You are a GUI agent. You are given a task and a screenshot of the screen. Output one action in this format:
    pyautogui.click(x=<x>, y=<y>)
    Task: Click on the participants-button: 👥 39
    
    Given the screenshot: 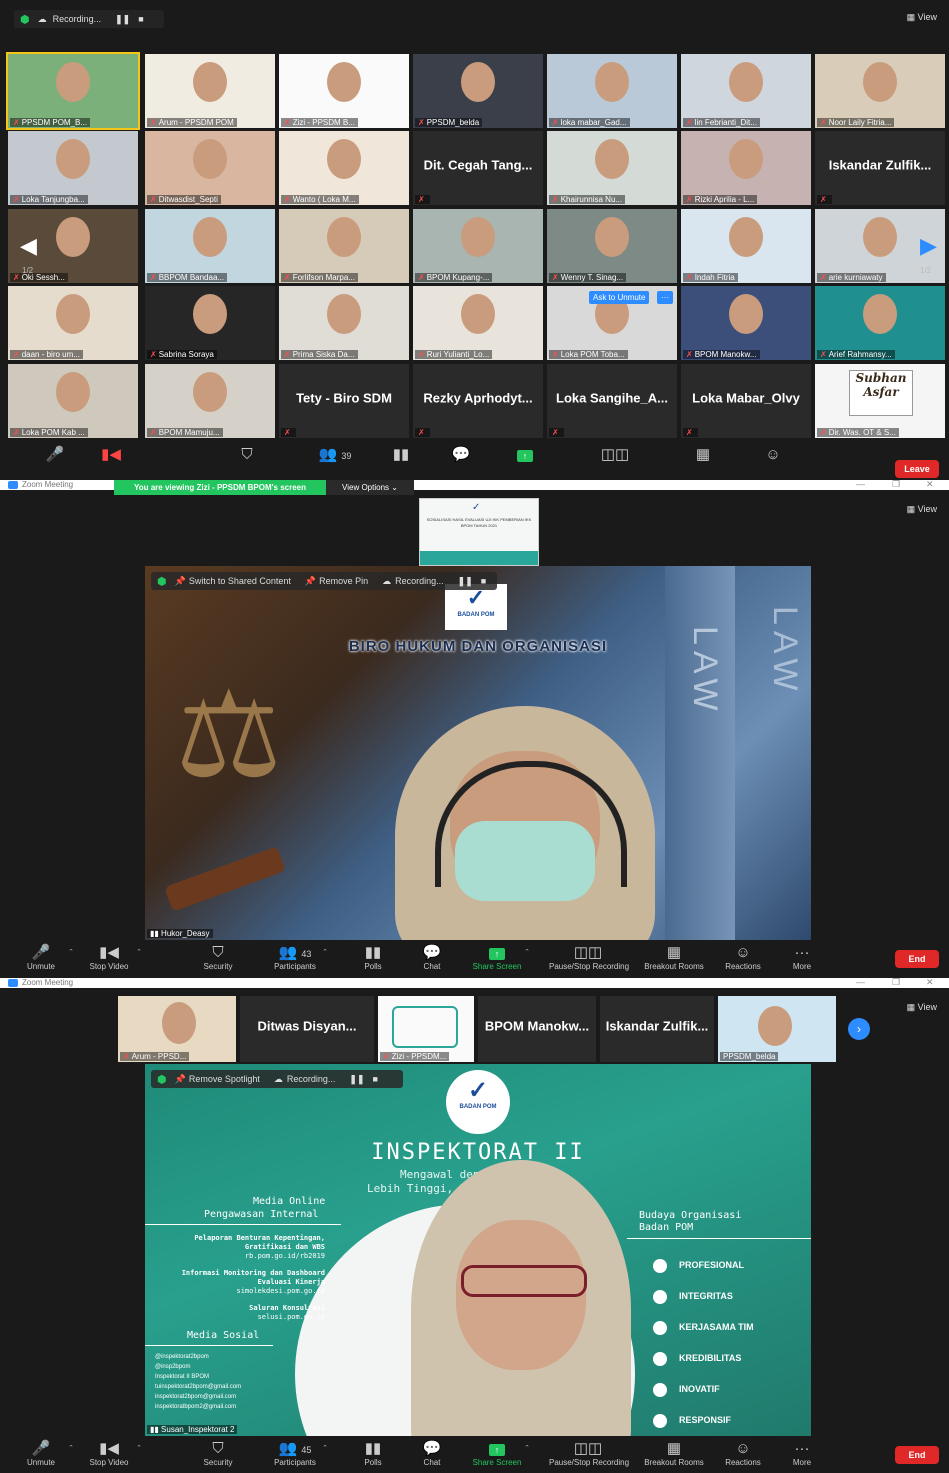 What is the action you would take?
    pyautogui.click(x=335, y=455)
    